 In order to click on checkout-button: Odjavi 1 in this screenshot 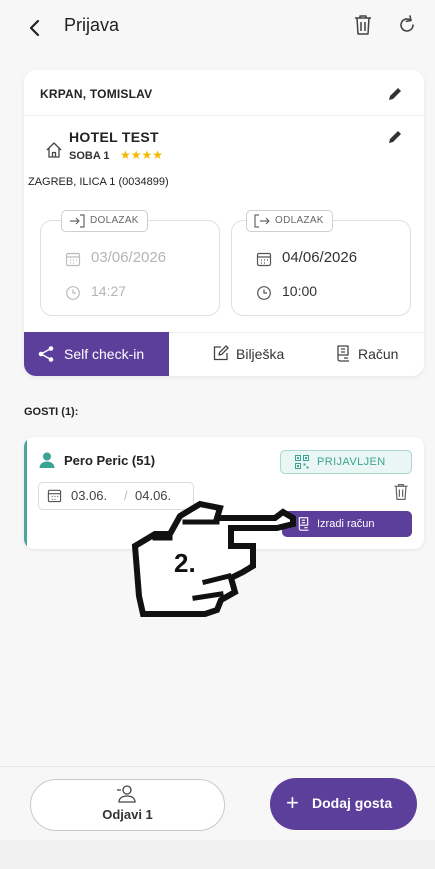, I will do `click(127, 805)`.